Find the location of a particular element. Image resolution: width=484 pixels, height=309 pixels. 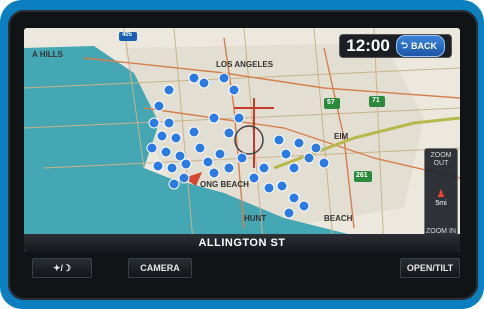

highway-shield-405: 405 is located at coordinates (127, 35).